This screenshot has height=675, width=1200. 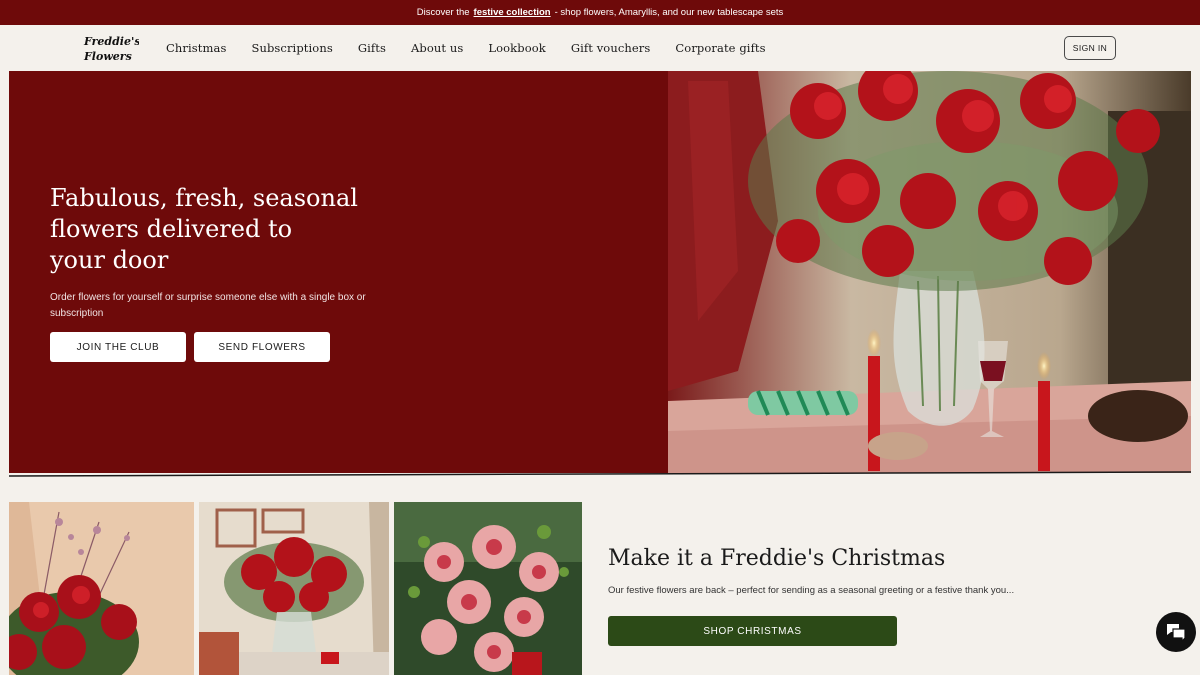 I want to click on nav-lookbook: Lookbook, so click(x=516, y=48).